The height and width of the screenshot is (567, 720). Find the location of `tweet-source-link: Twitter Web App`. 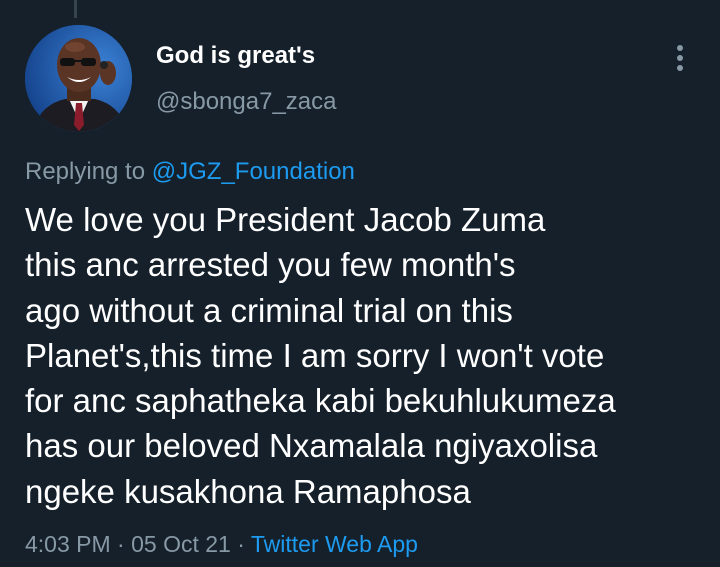

tweet-source-link: Twitter Web App is located at coordinates (334, 544).